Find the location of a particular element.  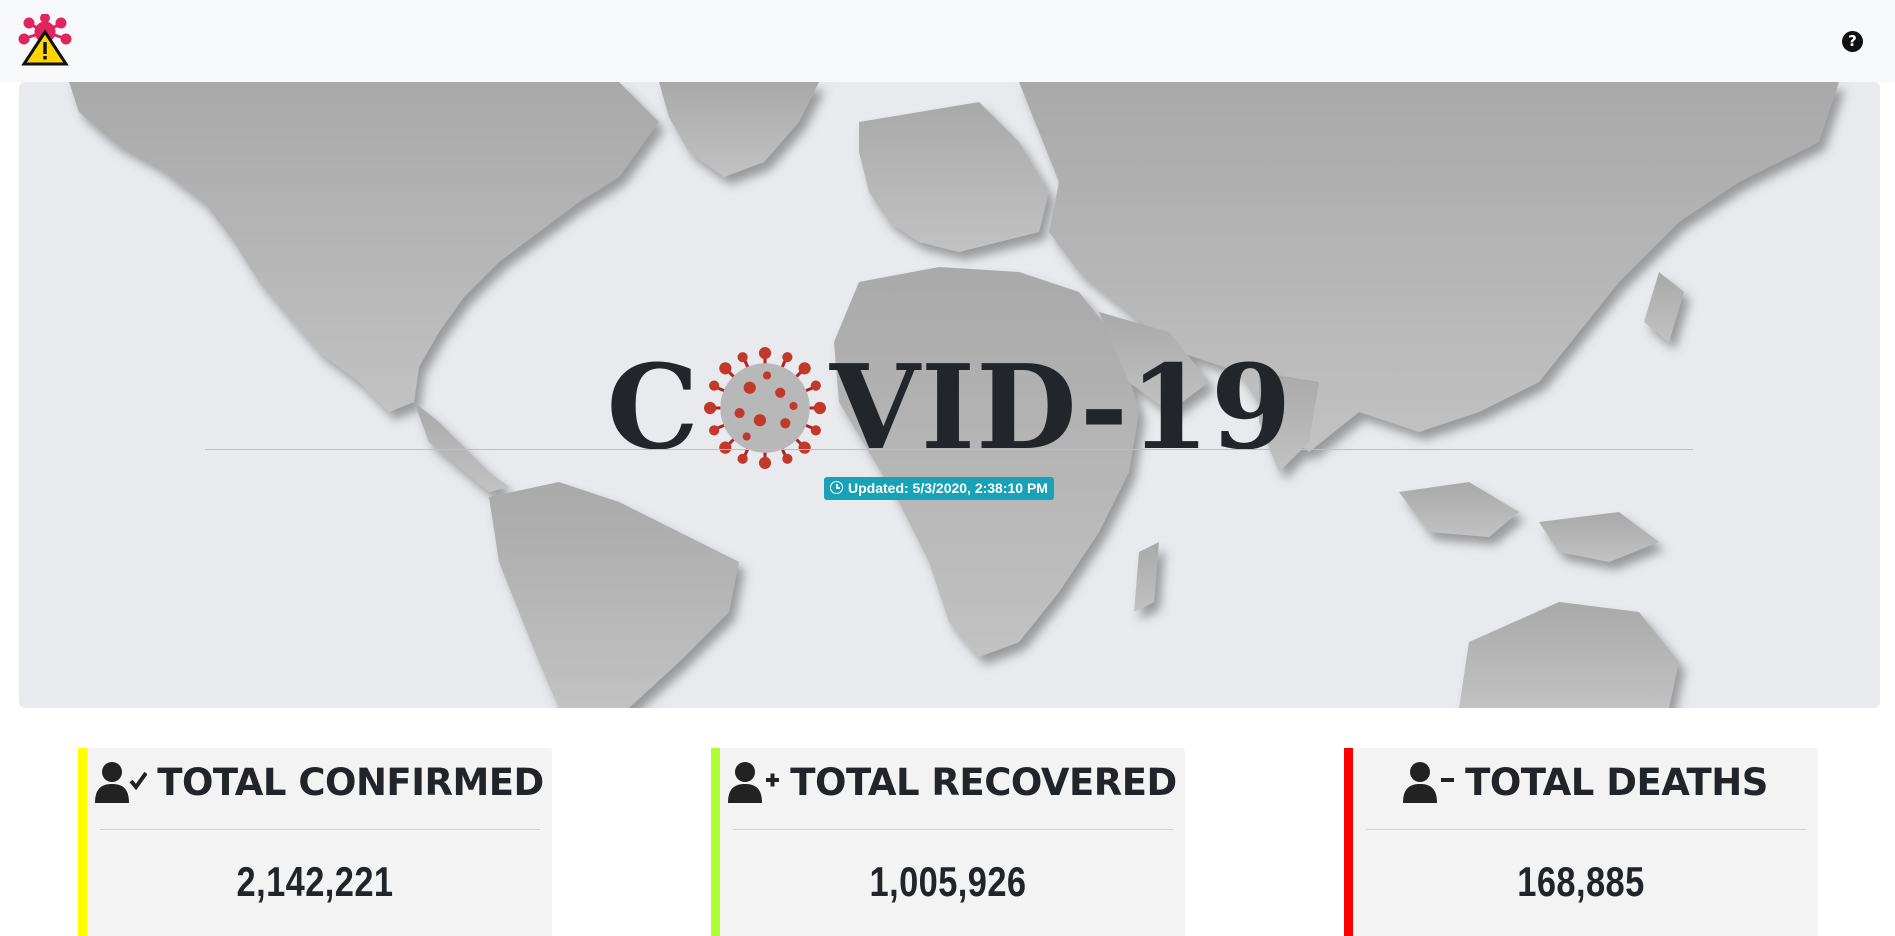

card-title: TOTAL CONFIRMED is located at coordinates (350, 782).